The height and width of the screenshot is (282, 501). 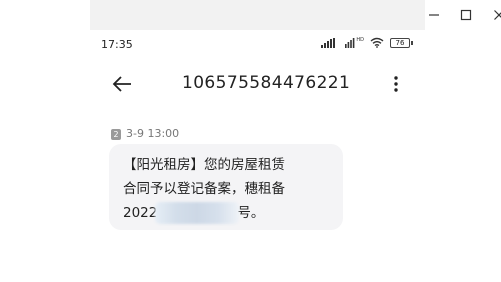 What do you see at coordinates (116, 134) in the screenshot?
I see `sim-slot-badge: 2` at bounding box center [116, 134].